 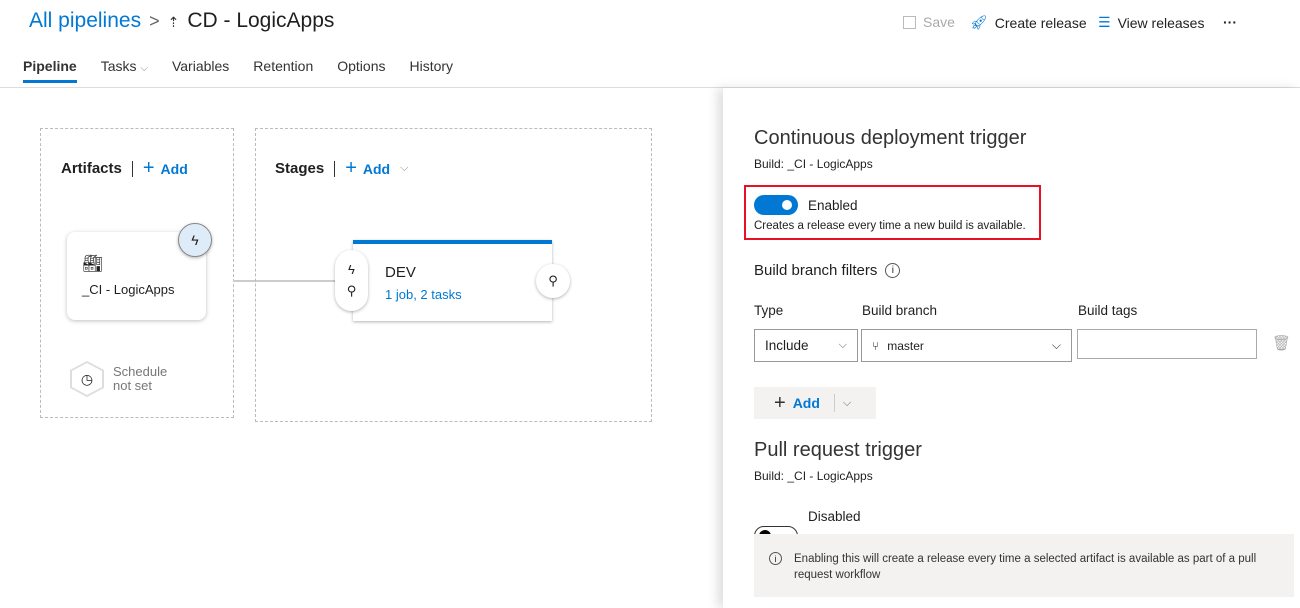 I want to click on branch-filters-title: Build branch filters, so click(x=816, y=270).